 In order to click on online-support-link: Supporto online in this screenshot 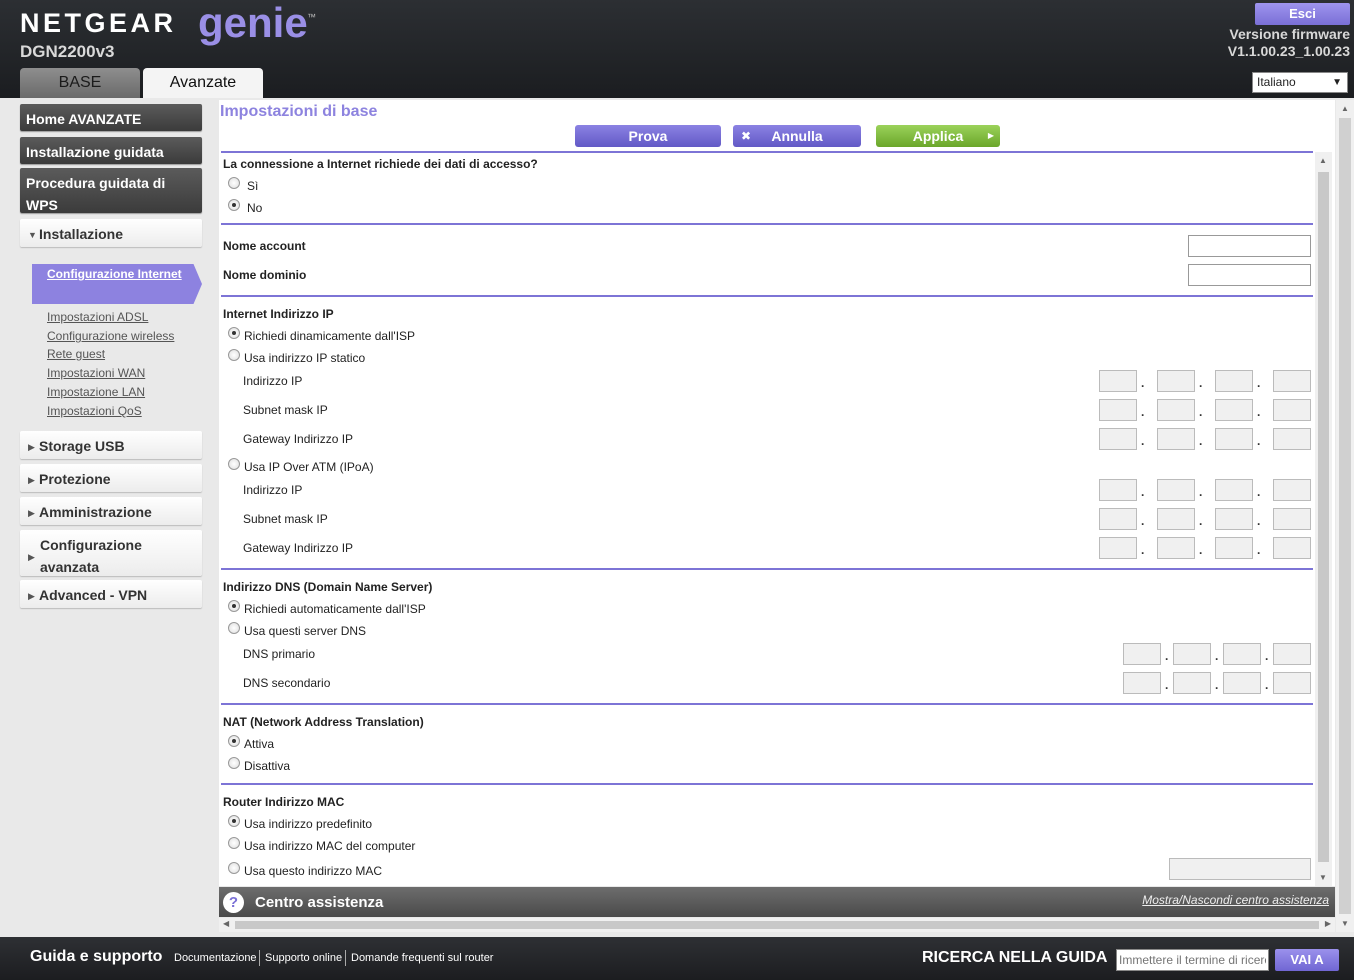, I will do `click(303, 958)`.